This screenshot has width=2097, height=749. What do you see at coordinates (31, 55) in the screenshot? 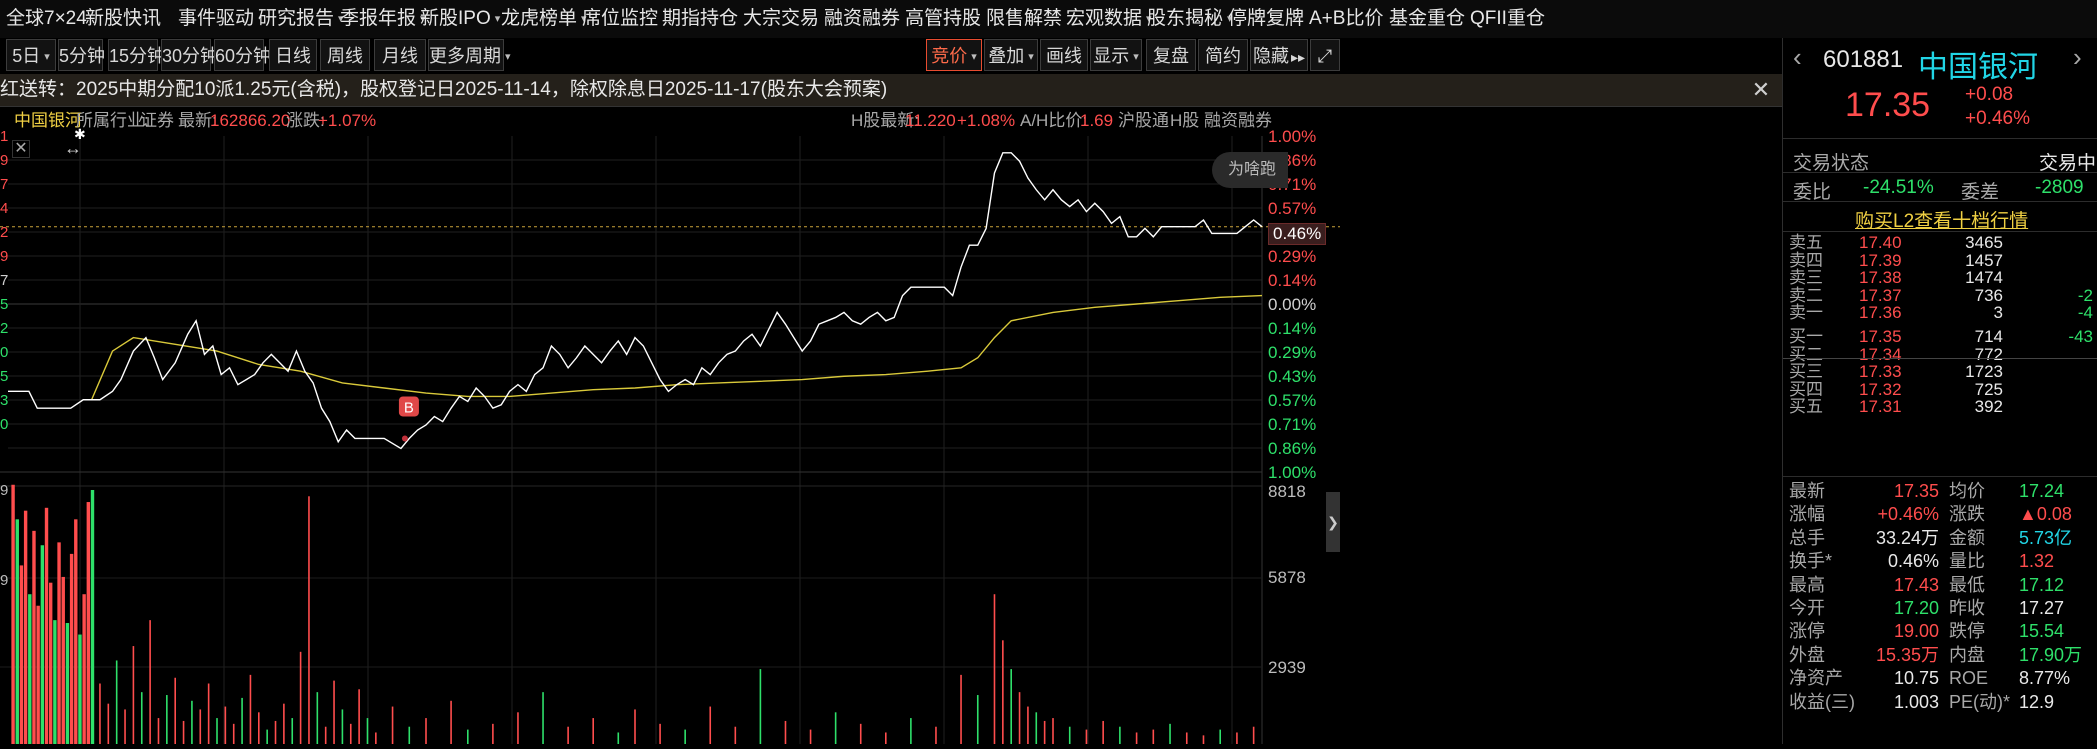
I see `period-tab-0: 5日 ▾` at bounding box center [31, 55].